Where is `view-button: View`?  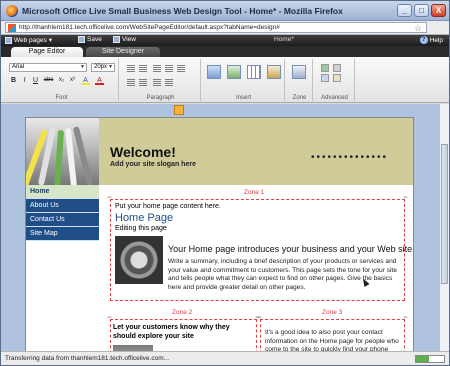 view-button: View is located at coordinates (124, 39).